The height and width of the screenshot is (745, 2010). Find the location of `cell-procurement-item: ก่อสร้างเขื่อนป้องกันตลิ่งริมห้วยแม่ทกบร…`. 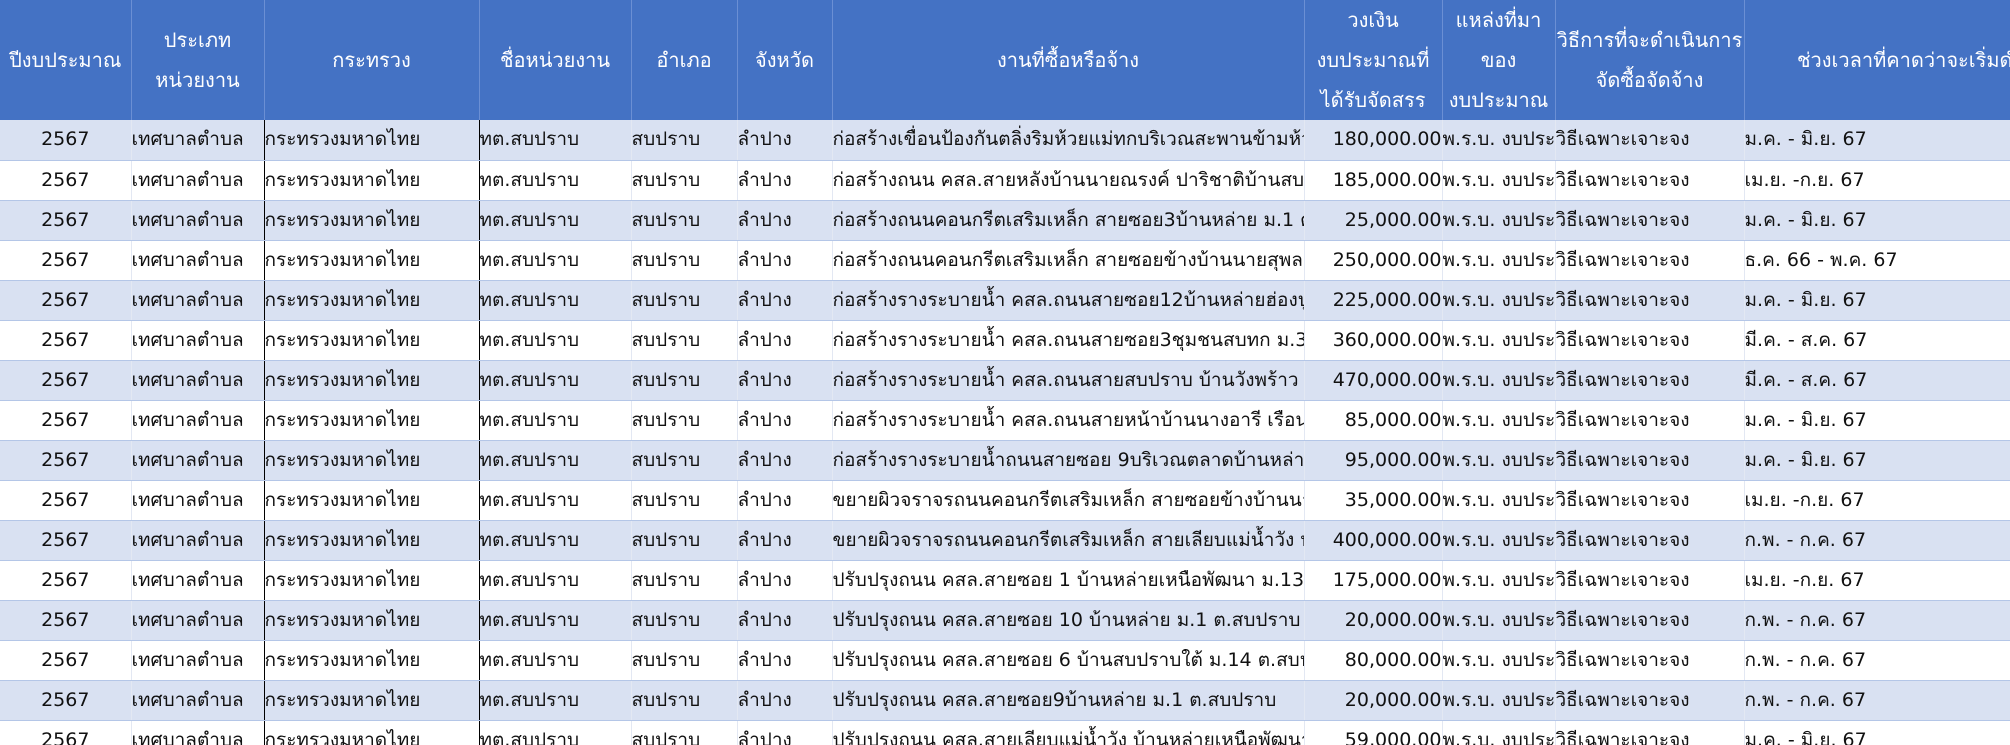

cell-procurement-item: ก่อสร้างเขื่อนป้องกันตลิ่งริมห้วยแม่ทกบร… is located at coordinates (1068, 140).